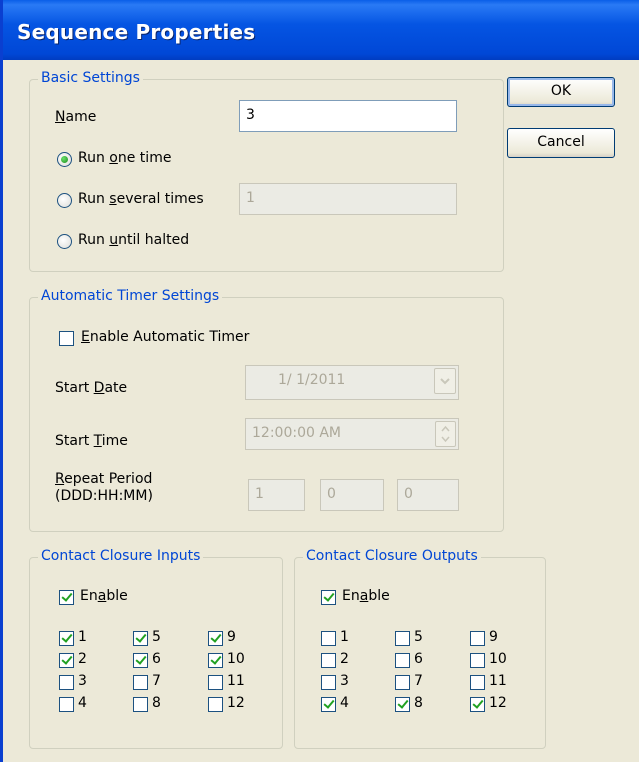 The width and height of the screenshot is (639, 762). What do you see at coordinates (136, 32) in the screenshot?
I see `window-title: Sequence Properties` at bounding box center [136, 32].